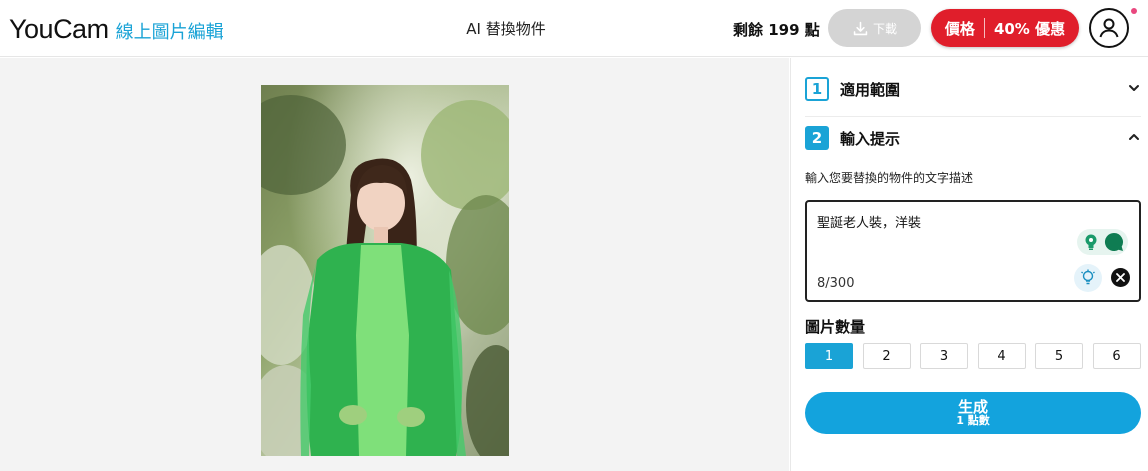 The width and height of the screenshot is (1148, 471). I want to click on generate-cost: 1 點數, so click(973, 421).